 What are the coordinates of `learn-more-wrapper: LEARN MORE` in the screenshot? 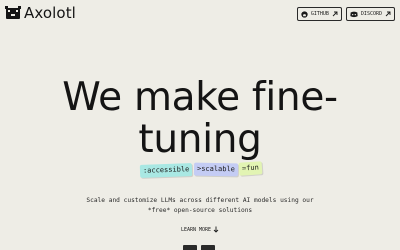 It's located at (200, 229).